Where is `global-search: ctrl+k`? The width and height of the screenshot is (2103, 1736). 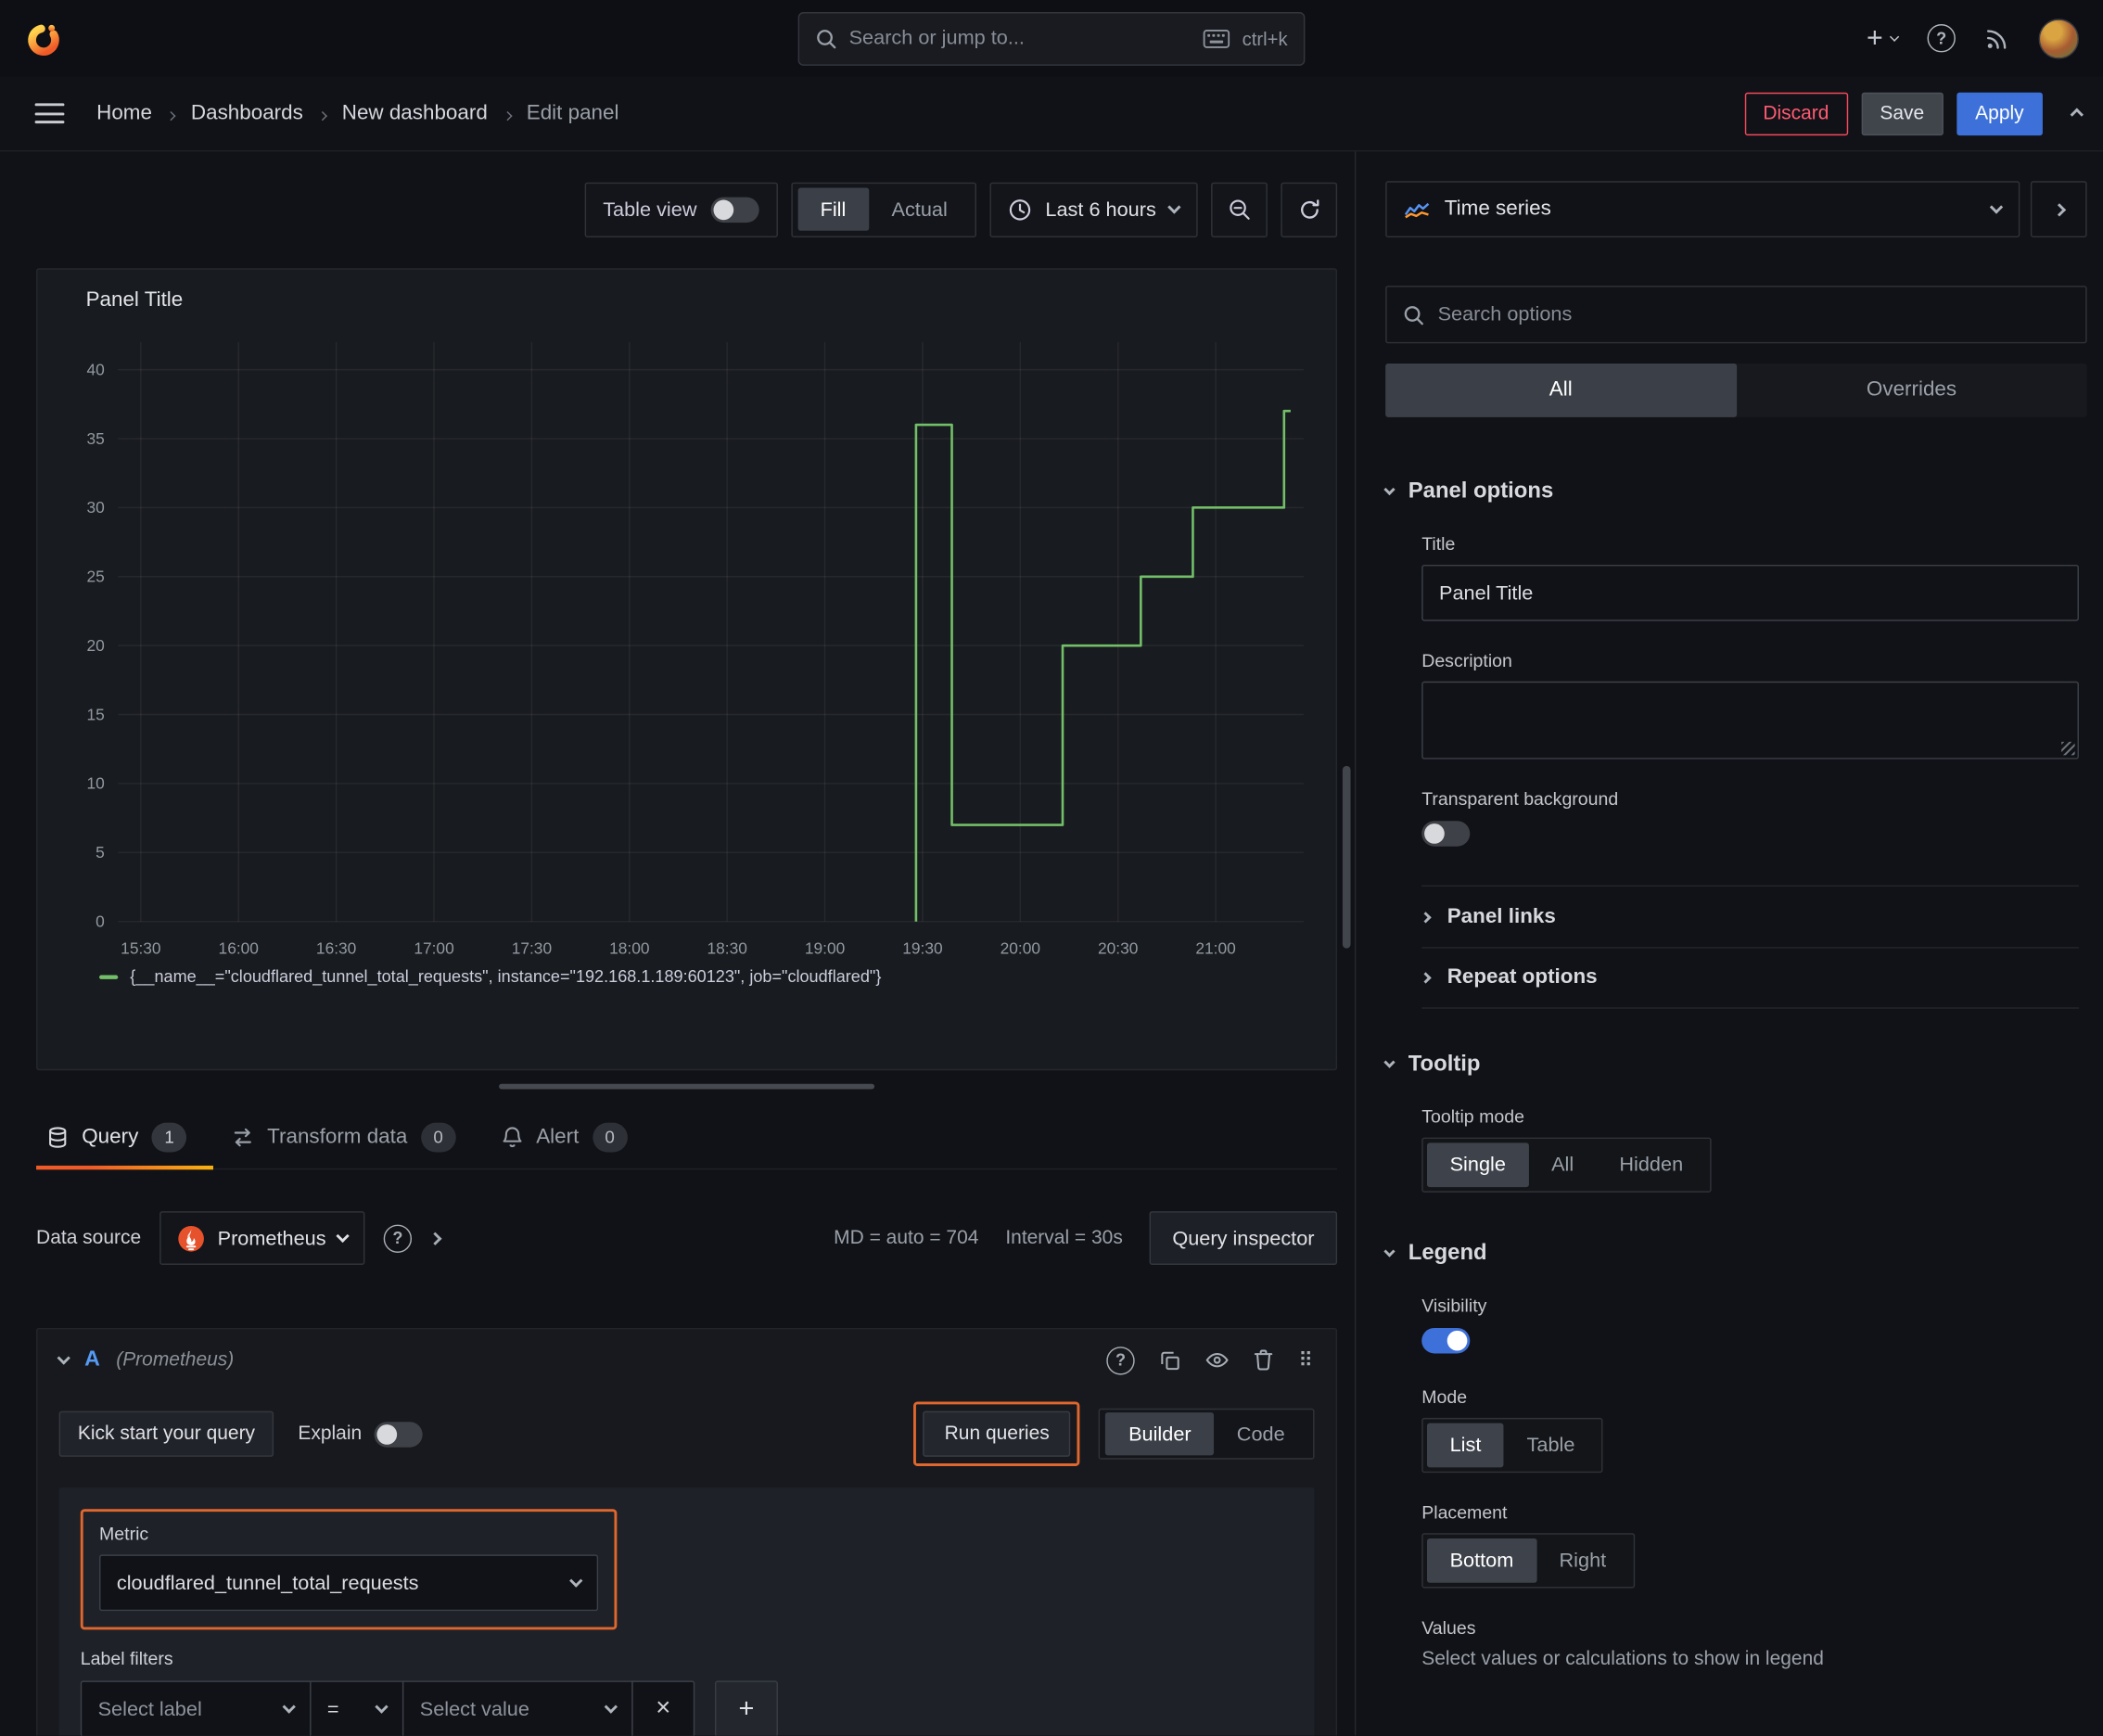 global-search: ctrl+k is located at coordinates (1051, 38).